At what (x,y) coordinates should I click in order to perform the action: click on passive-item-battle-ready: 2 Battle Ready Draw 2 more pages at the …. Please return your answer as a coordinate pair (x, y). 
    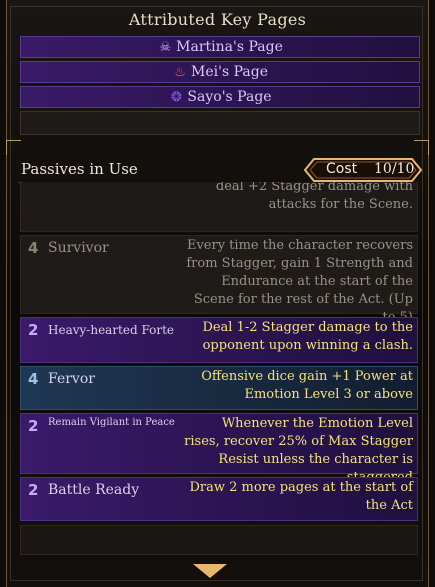
    Looking at the image, I should click on (219, 499).